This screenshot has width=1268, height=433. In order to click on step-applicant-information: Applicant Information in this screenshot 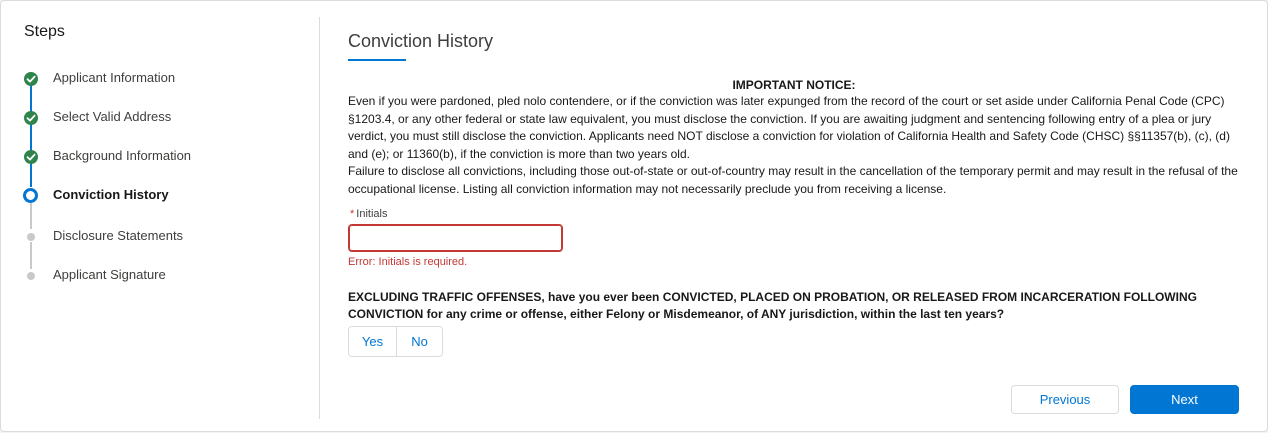, I will do `click(166, 78)`.